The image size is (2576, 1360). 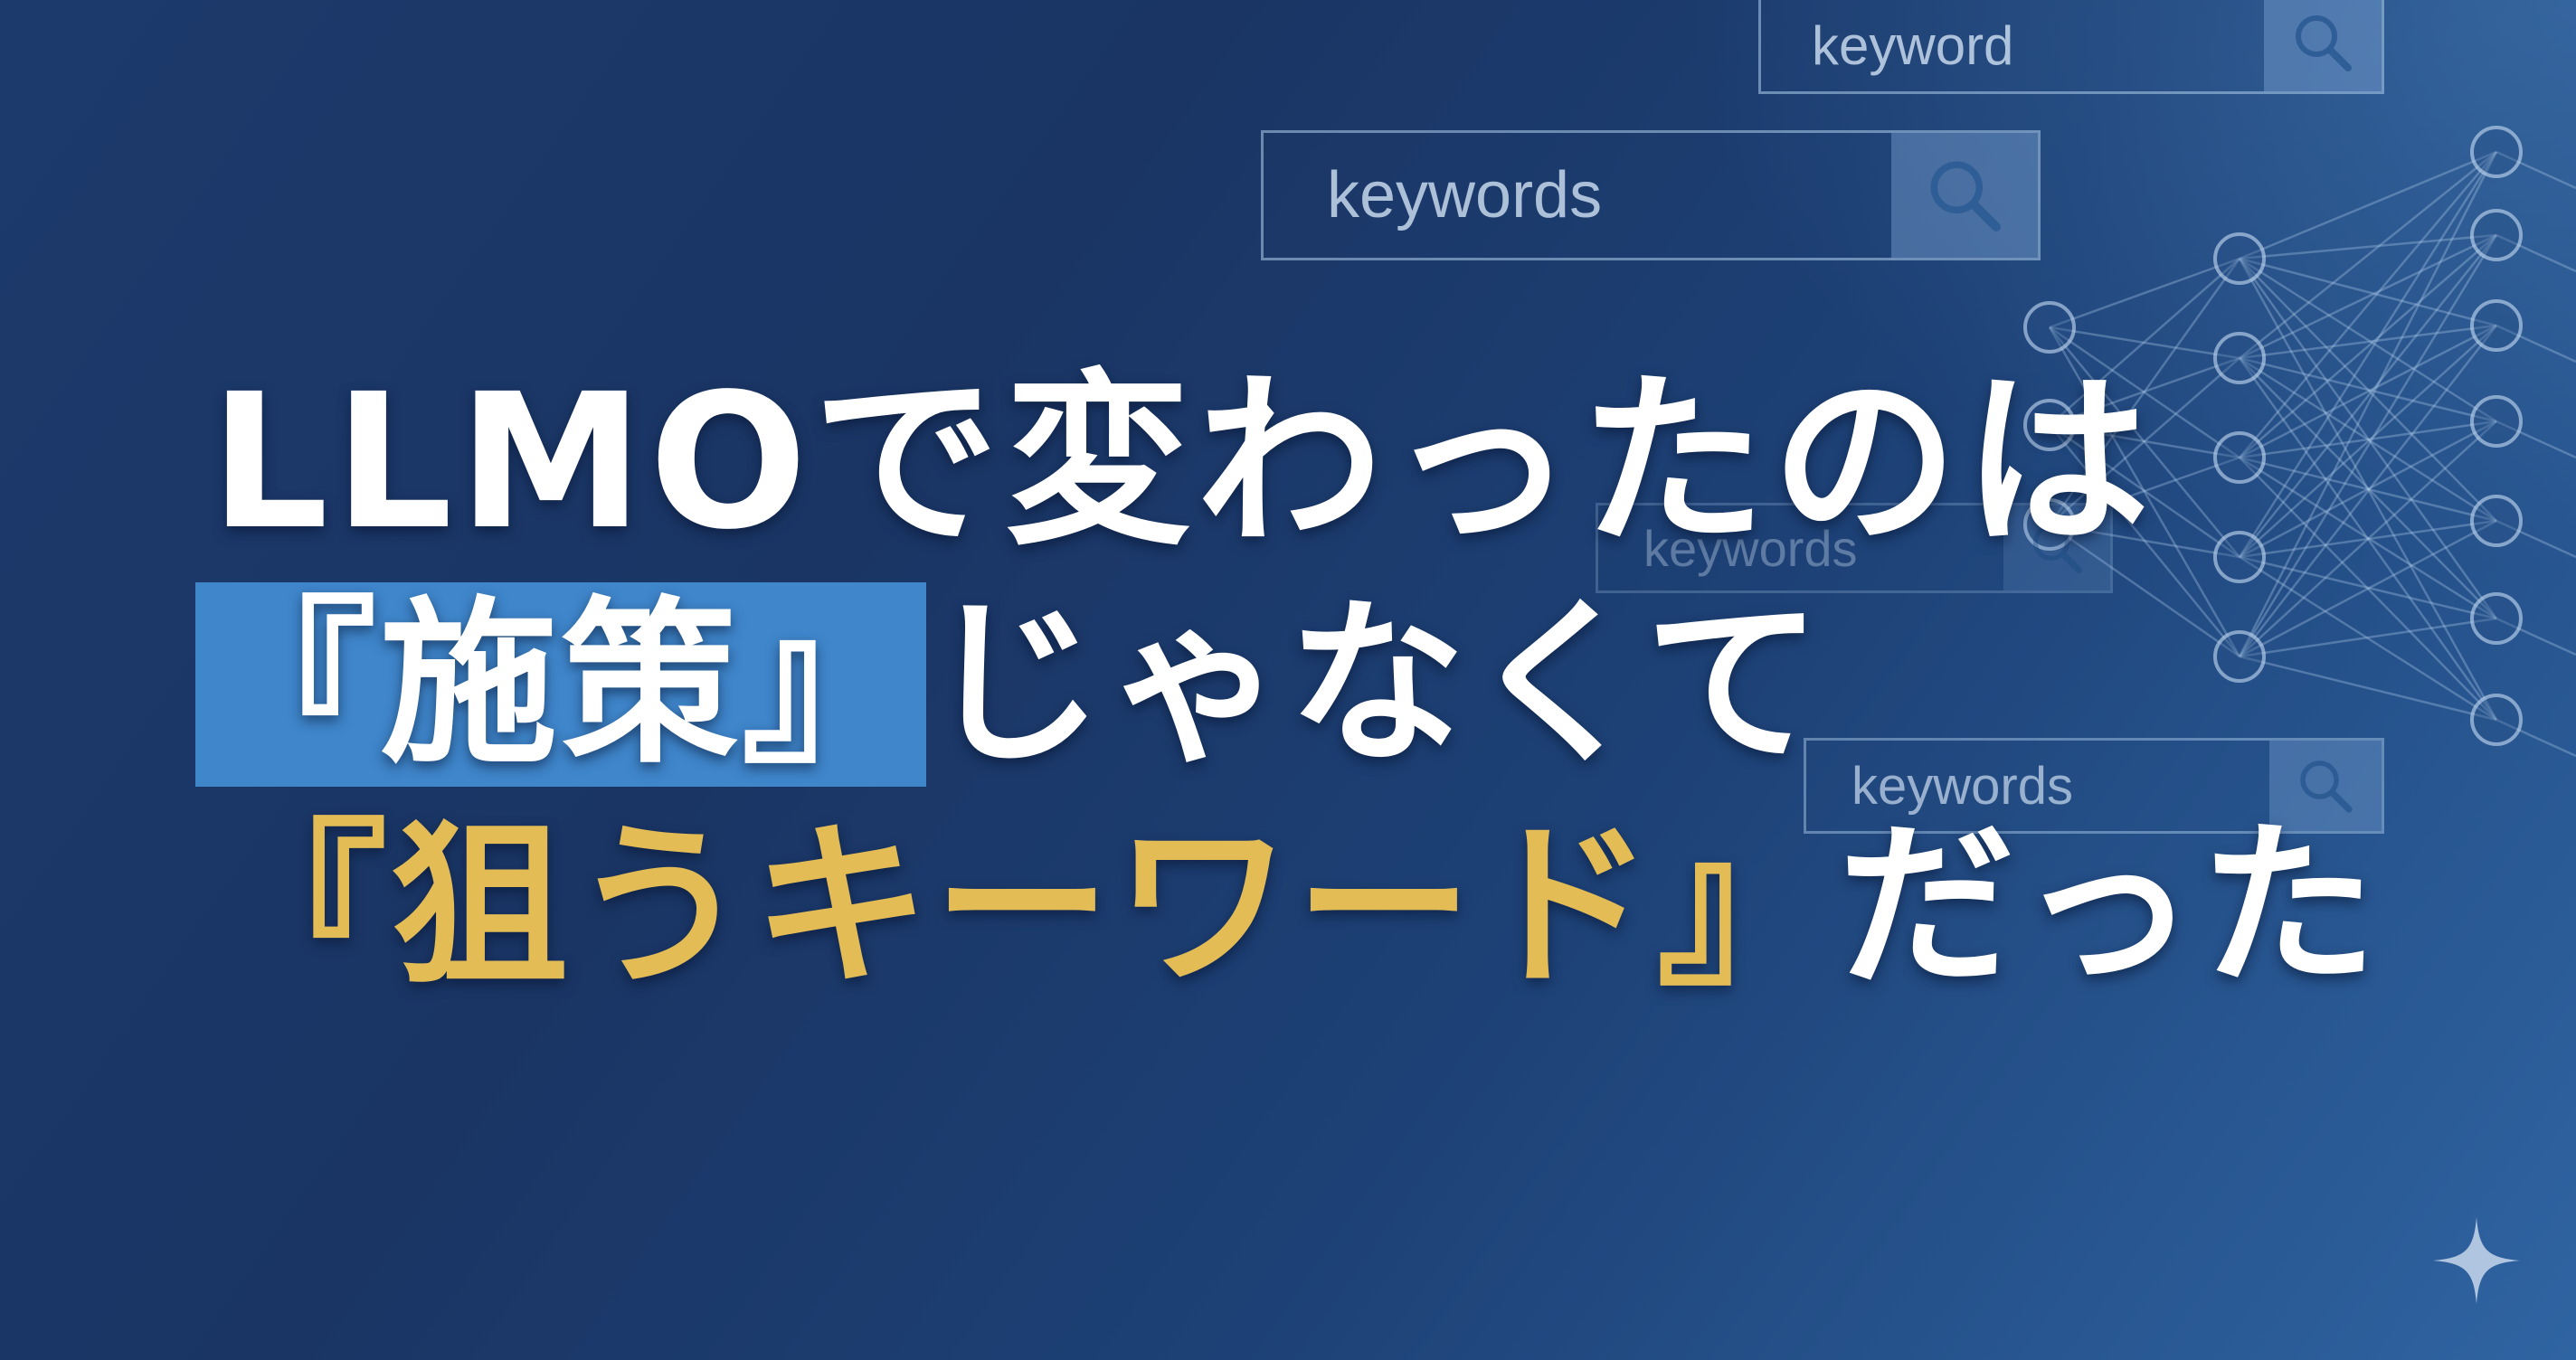 What do you see at coordinates (1465, 195) in the screenshot?
I see `search-box-text: keywords` at bounding box center [1465, 195].